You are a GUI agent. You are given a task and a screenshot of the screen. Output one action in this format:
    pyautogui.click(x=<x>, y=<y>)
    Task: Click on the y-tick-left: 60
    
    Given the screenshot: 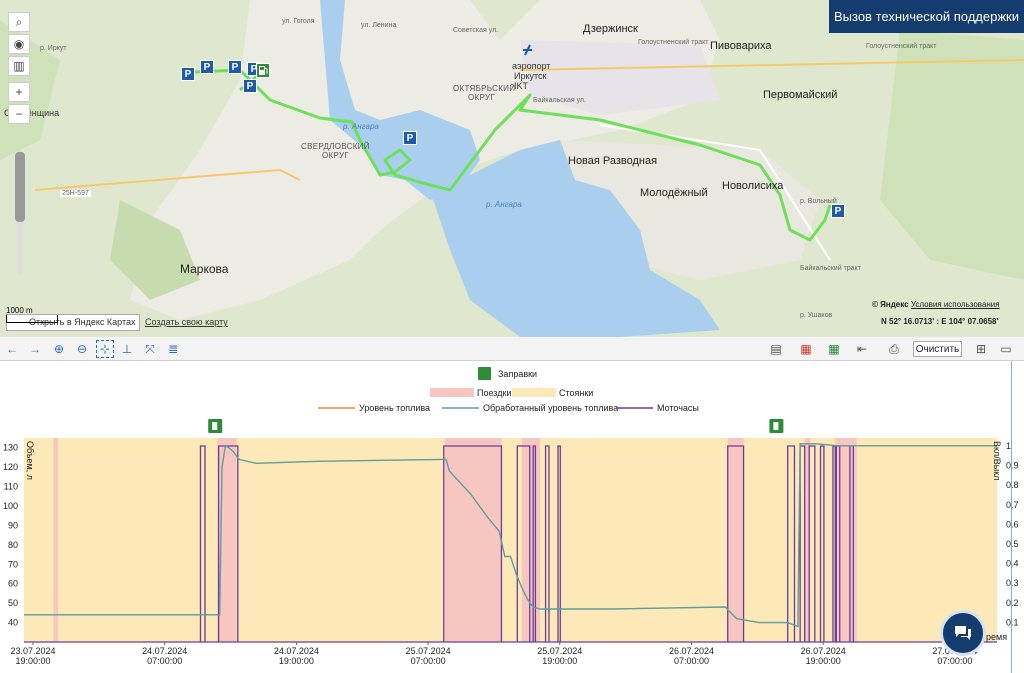 What is the action you would take?
    pyautogui.click(x=13, y=584)
    